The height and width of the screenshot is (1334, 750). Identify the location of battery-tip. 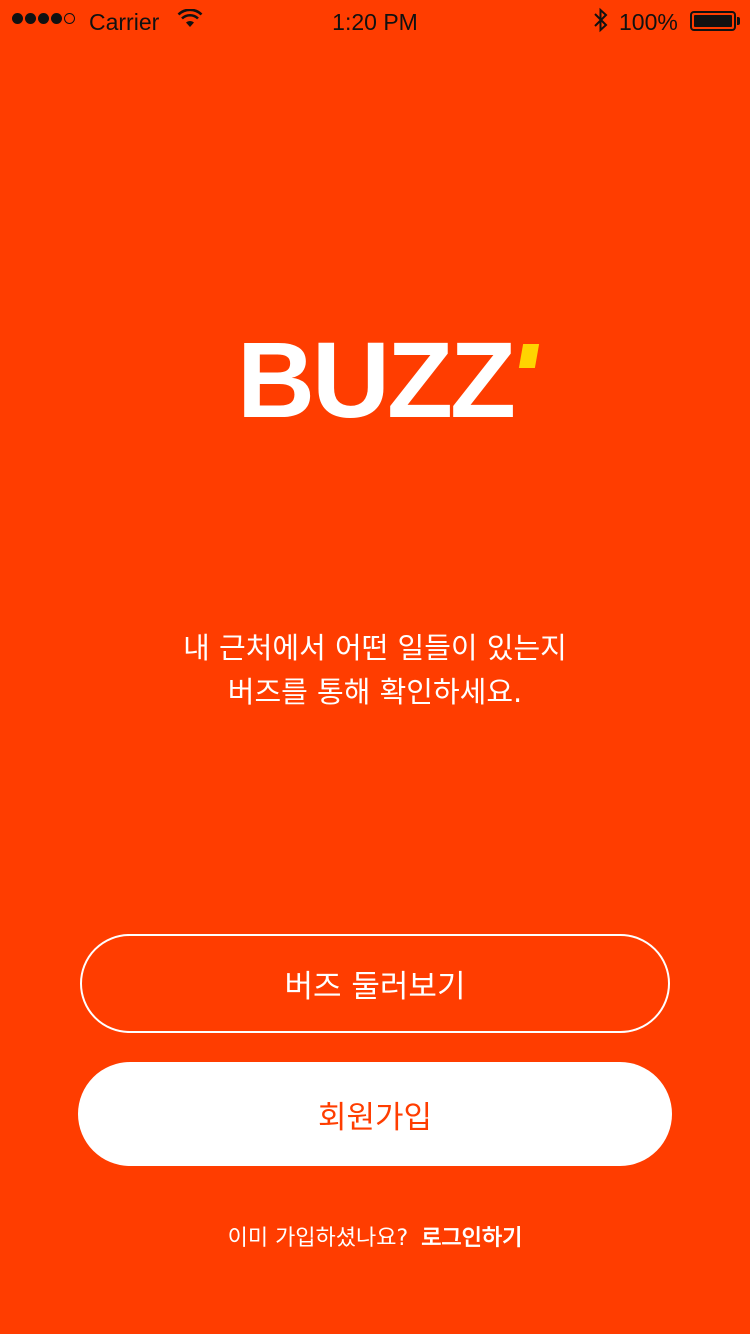
(738, 21).